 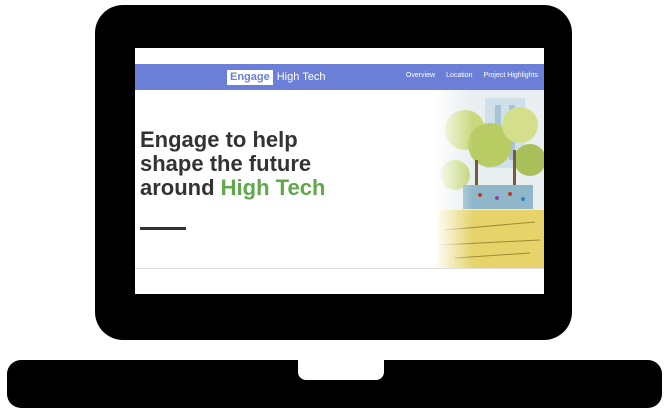 What do you see at coordinates (339, 268) in the screenshot?
I see `section-divider` at bounding box center [339, 268].